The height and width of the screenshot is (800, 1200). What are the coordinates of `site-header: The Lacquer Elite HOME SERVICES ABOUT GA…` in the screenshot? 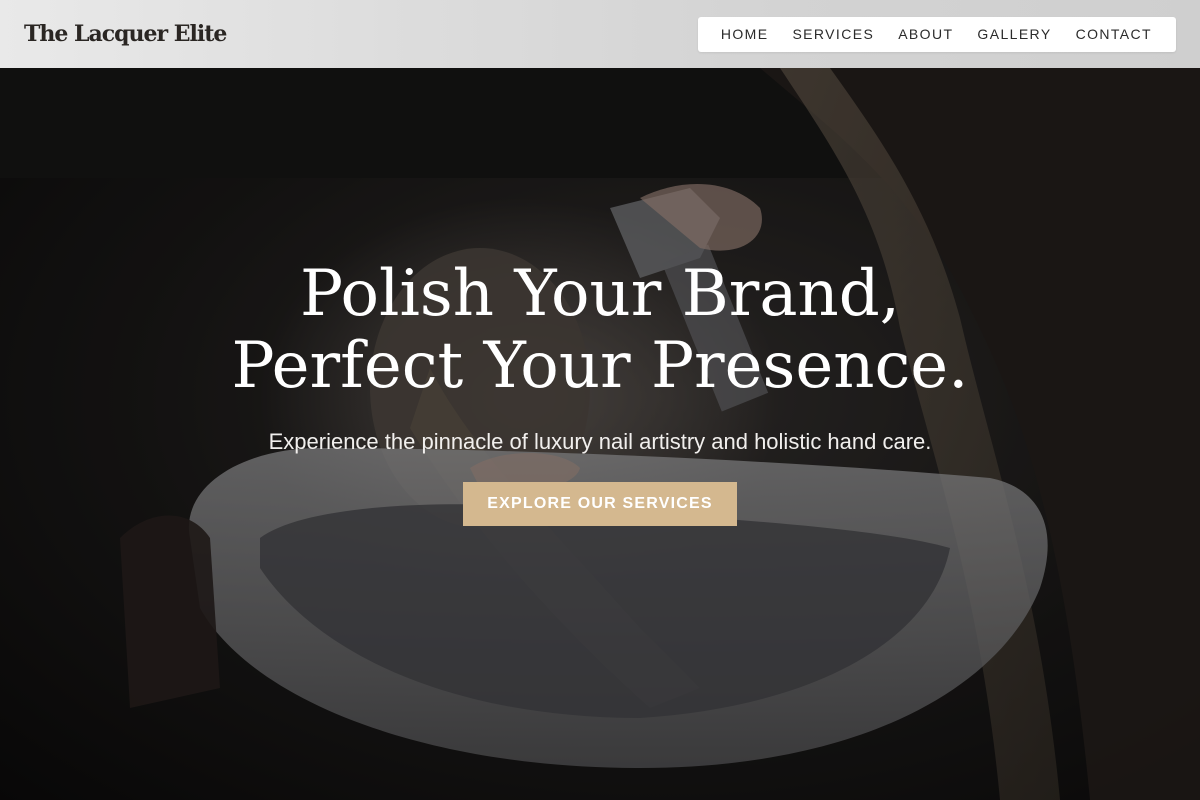 It's located at (600, 34).